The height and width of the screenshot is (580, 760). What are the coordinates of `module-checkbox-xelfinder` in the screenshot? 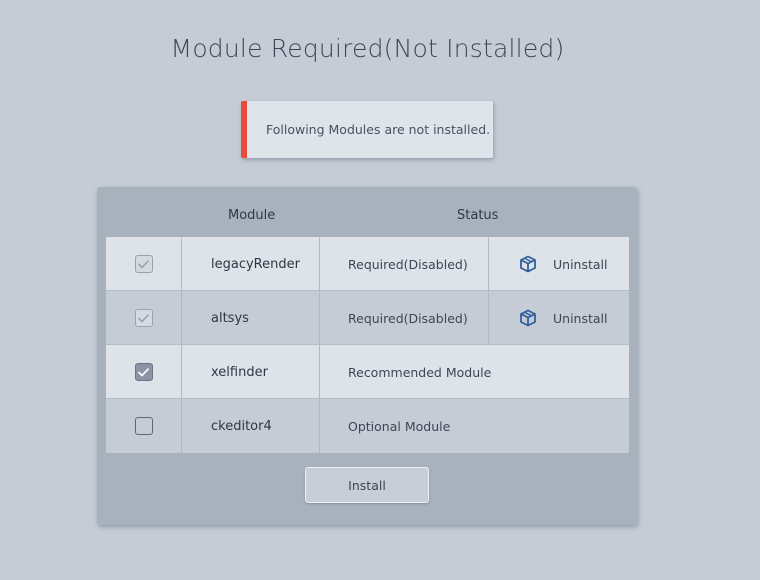 It's located at (143, 372).